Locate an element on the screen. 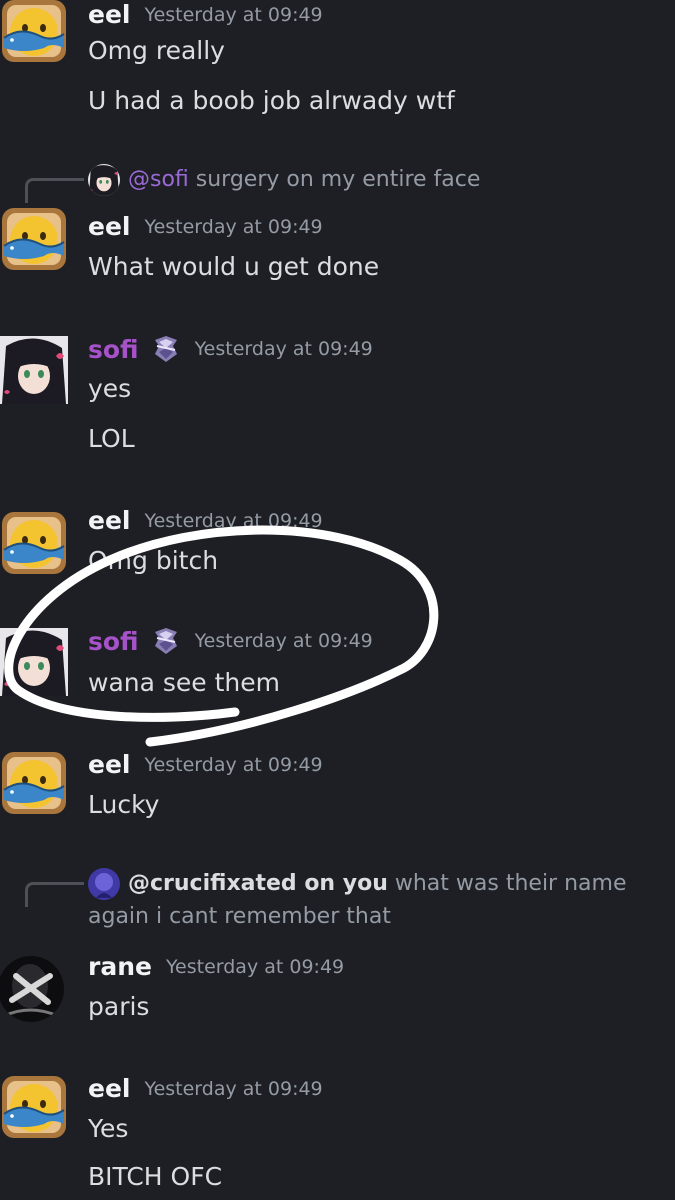 The height and width of the screenshot is (1200, 675). message-text: yes is located at coordinates (110, 388).